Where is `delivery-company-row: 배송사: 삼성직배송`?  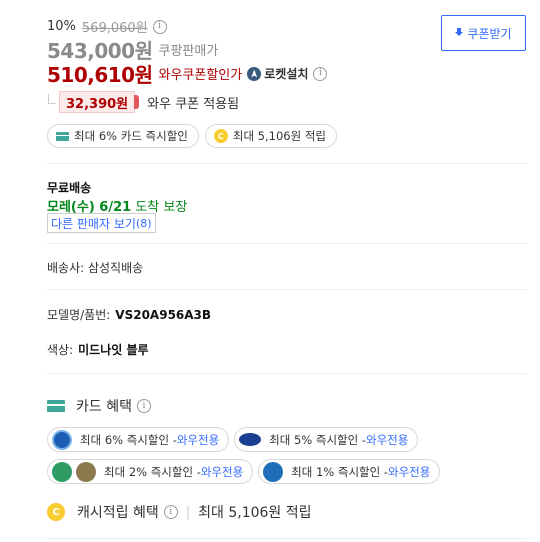 delivery-company-row: 배송사: 삼성직배송 is located at coordinates (95, 267).